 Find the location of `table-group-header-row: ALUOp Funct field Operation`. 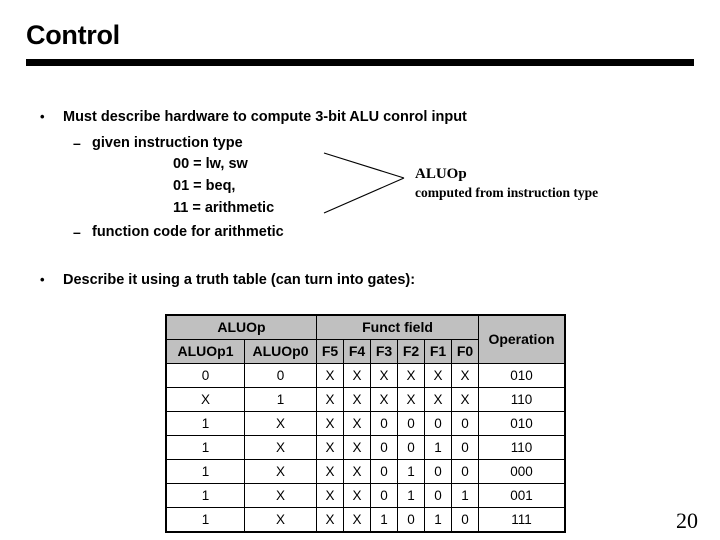

table-group-header-row: ALUOp Funct field Operation is located at coordinates (365, 339).